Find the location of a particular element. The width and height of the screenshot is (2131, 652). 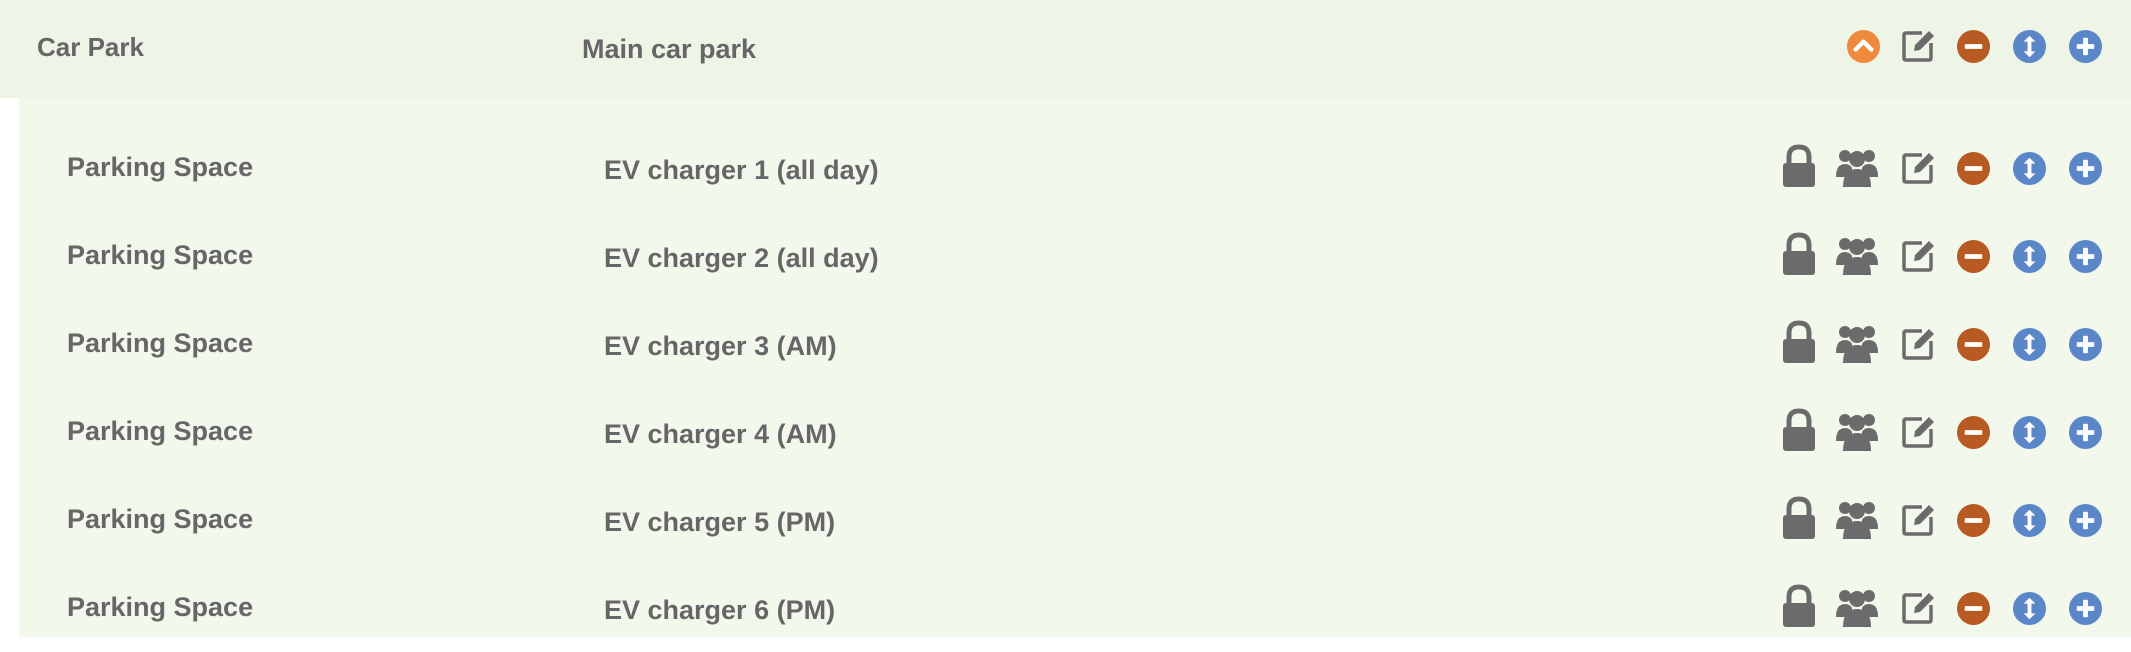

car-park-type-label: Car Park is located at coordinates (90, 47).